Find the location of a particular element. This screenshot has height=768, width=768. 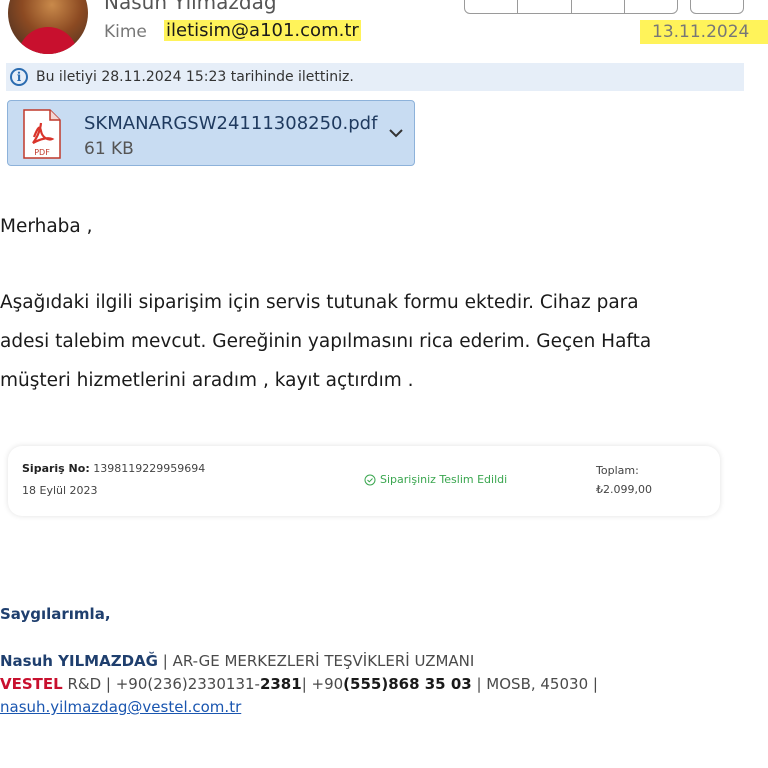

sender-avatar is located at coordinates (48, 27).